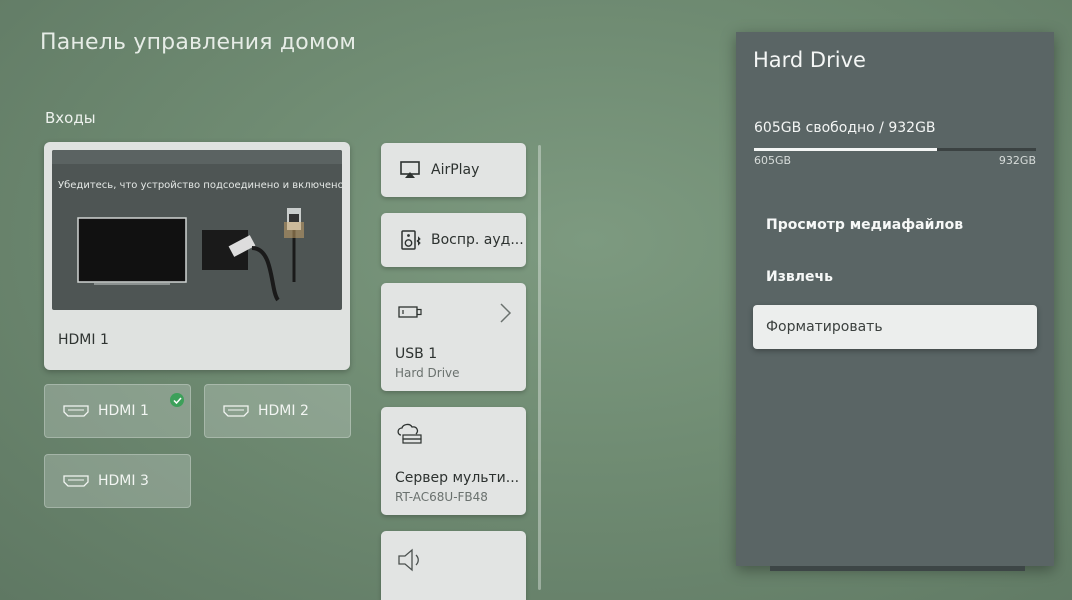 This screenshot has height=600, width=1072. What do you see at coordinates (453, 565) in the screenshot?
I see `sound-output-card` at bounding box center [453, 565].